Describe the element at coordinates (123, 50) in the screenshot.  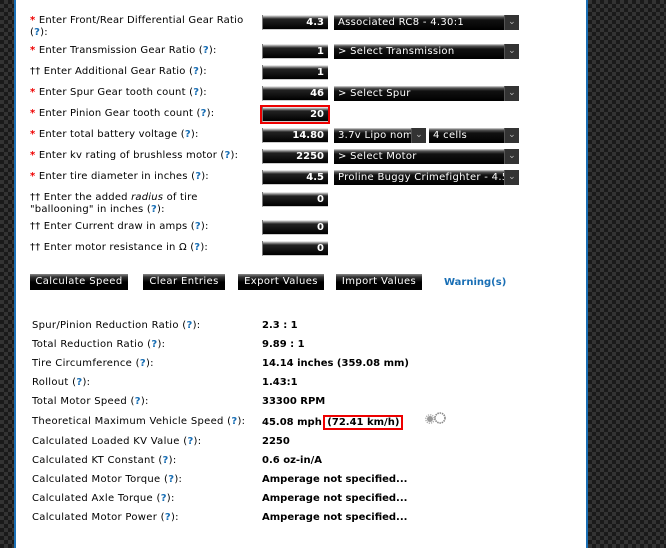
I see `label-transmission-ratio: * Enter Transmission Gear Ratio (?):` at that location.